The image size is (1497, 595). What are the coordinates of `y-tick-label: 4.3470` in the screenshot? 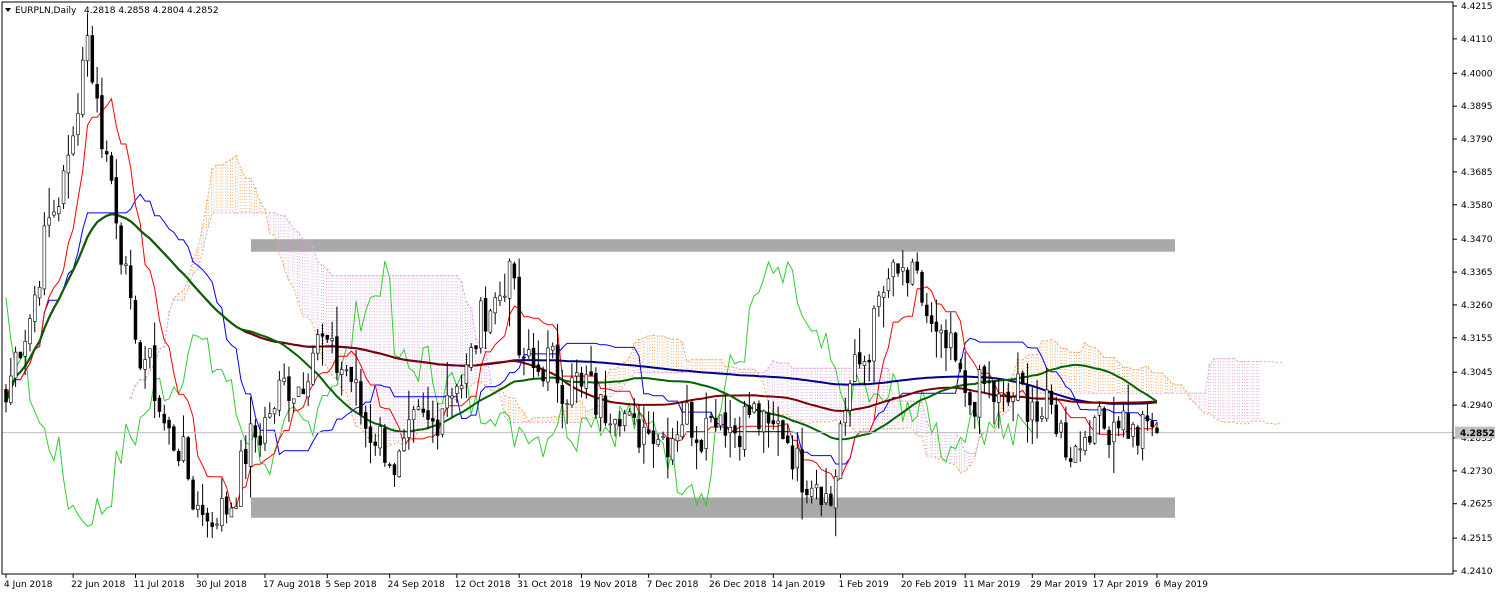 It's located at (1477, 240).